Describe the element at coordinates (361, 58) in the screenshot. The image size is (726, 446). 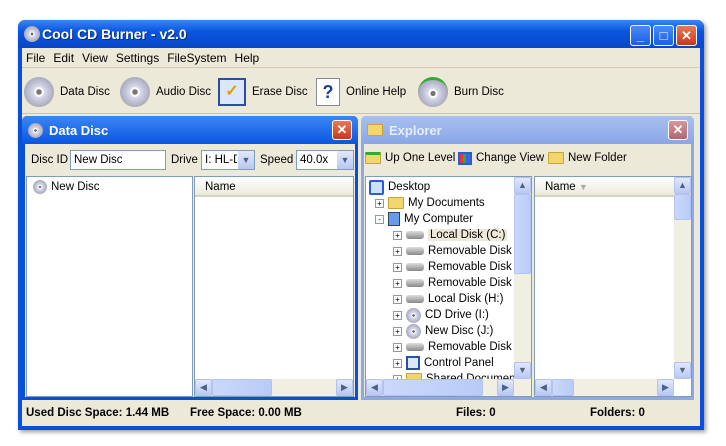
I see `menu-bar: File Edit View Settings FileSystem Help` at that location.